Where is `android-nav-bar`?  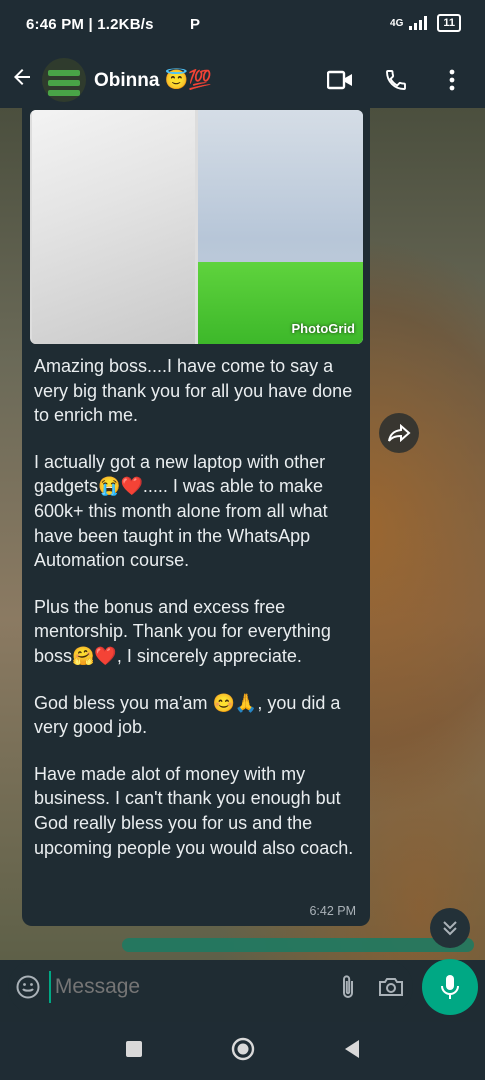
android-nav-bar is located at coordinates (242, 1051).